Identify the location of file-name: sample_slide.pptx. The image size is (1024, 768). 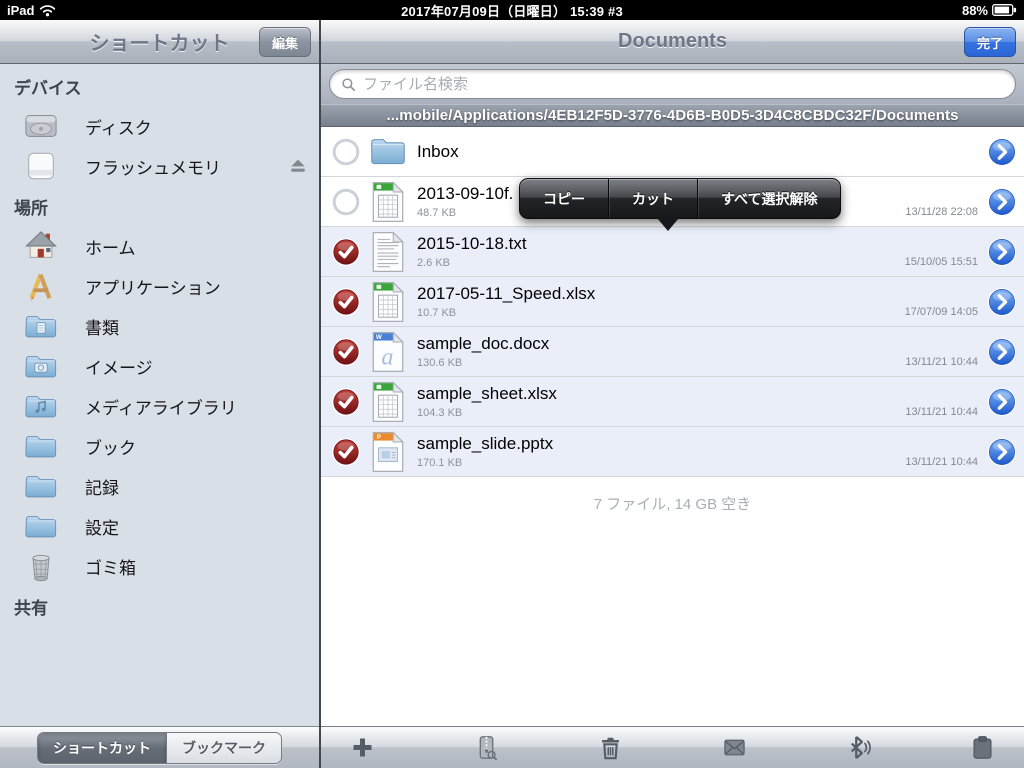
(485, 443).